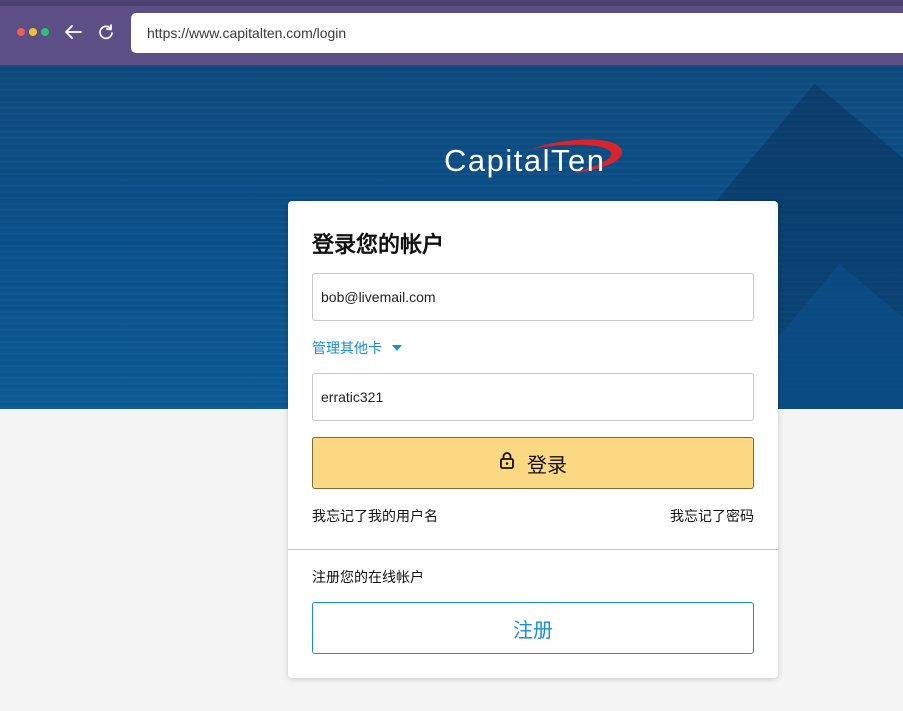 The width and height of the screenshot is (903, 711). I want to click on window-controls, so click(33, 32).